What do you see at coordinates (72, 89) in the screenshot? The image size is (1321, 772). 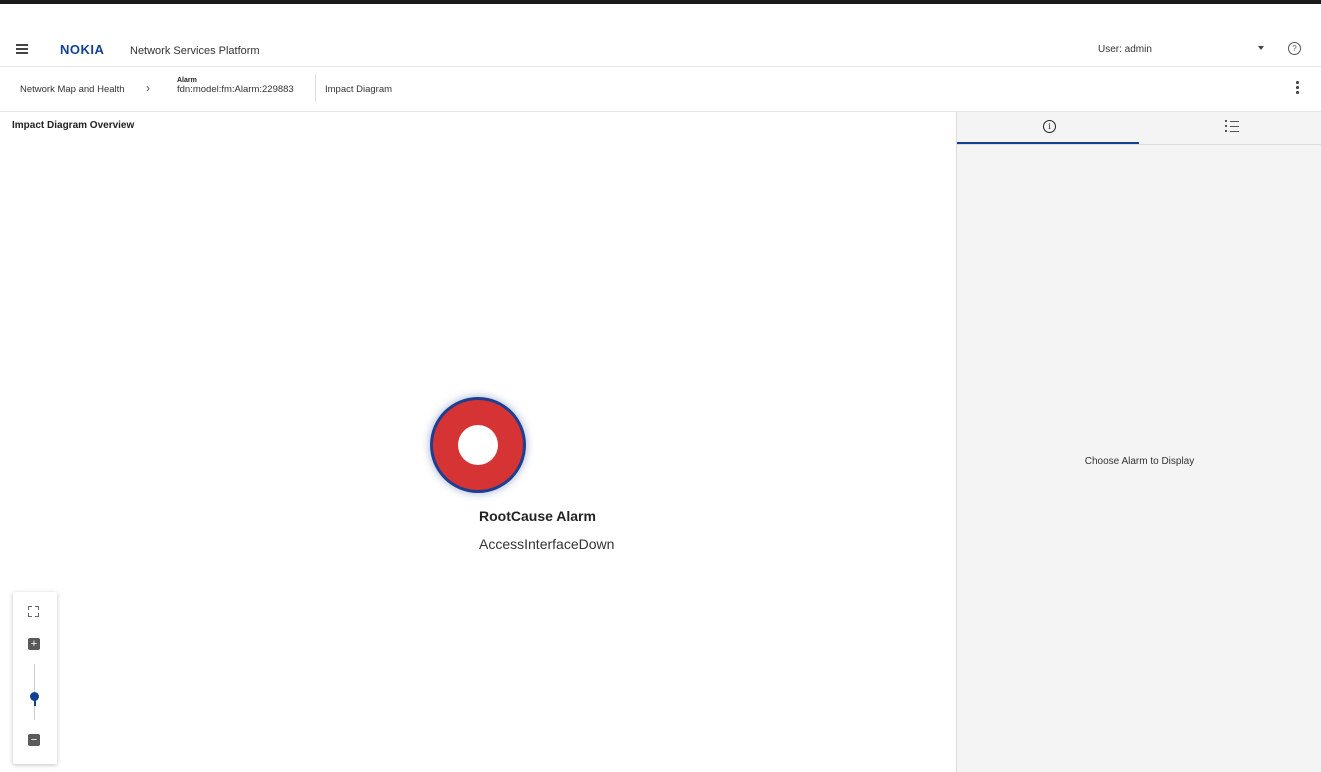 I see `breadcrumb-network-map: Network Map and Health` at bounding box center [72, 89].